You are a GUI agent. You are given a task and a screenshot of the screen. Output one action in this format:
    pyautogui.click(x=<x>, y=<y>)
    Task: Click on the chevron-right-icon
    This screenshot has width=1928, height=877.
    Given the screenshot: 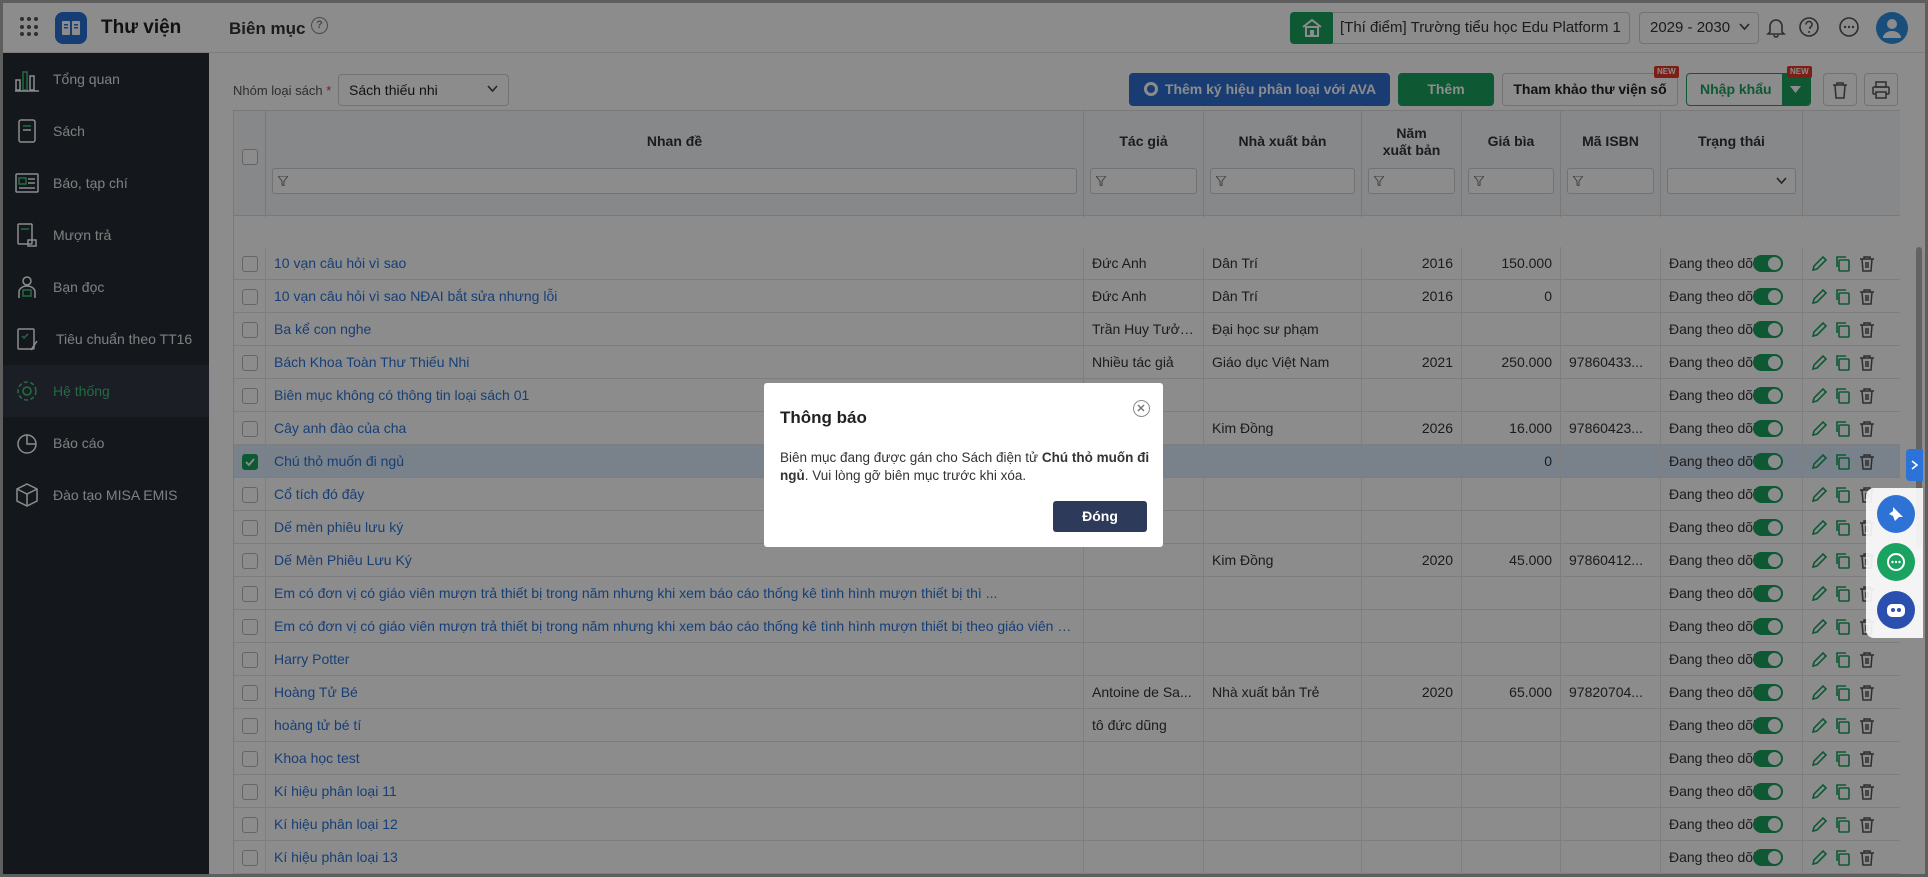 What is the action you would take?
    pyautogui.click(x=1914, y=465)
    